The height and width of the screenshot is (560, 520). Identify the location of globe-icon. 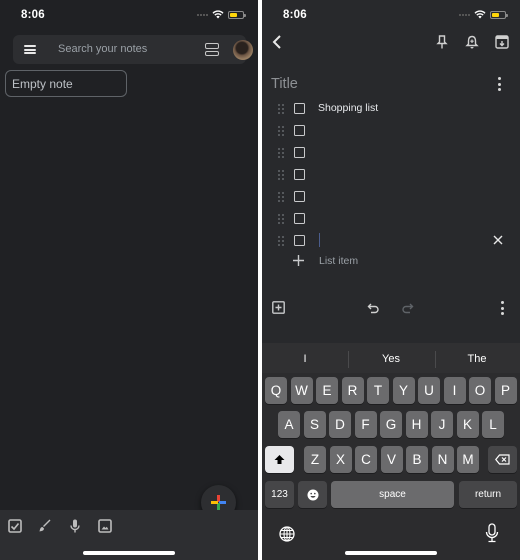
(287, 534).